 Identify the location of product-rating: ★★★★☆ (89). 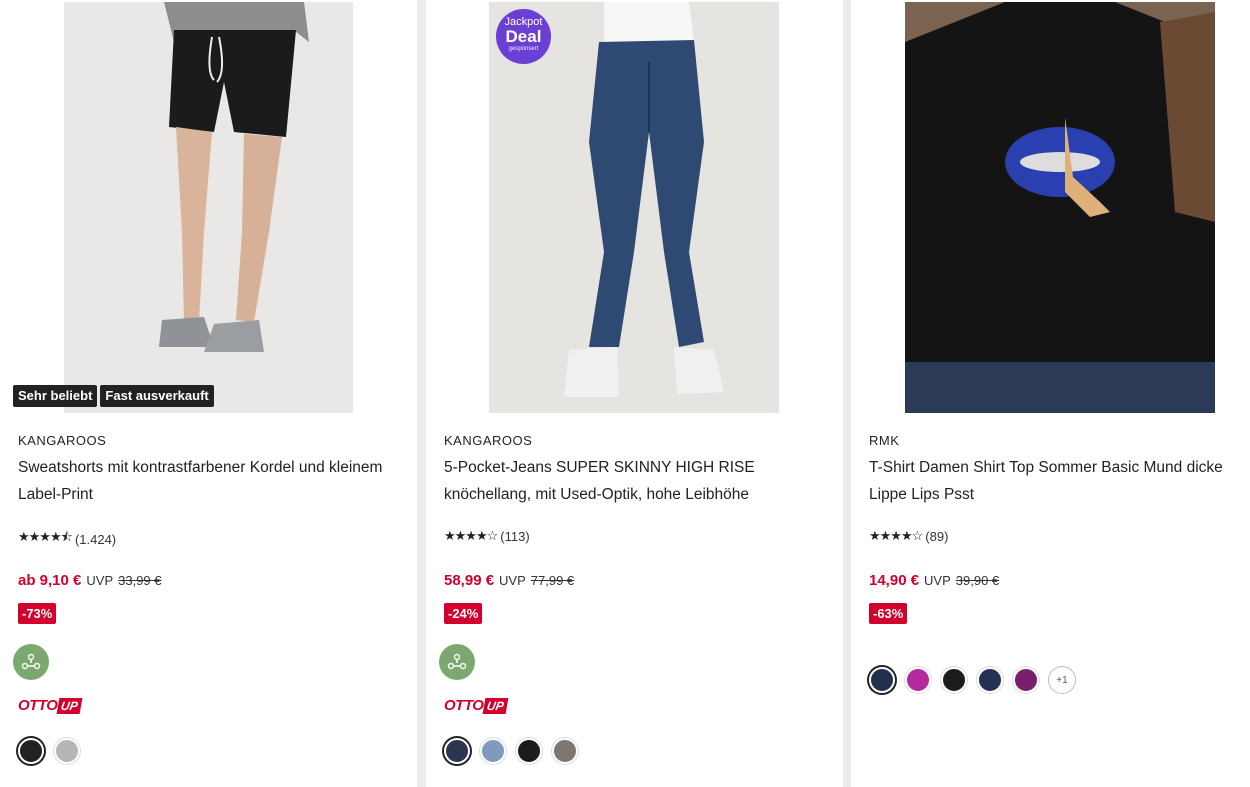
(908, 536).